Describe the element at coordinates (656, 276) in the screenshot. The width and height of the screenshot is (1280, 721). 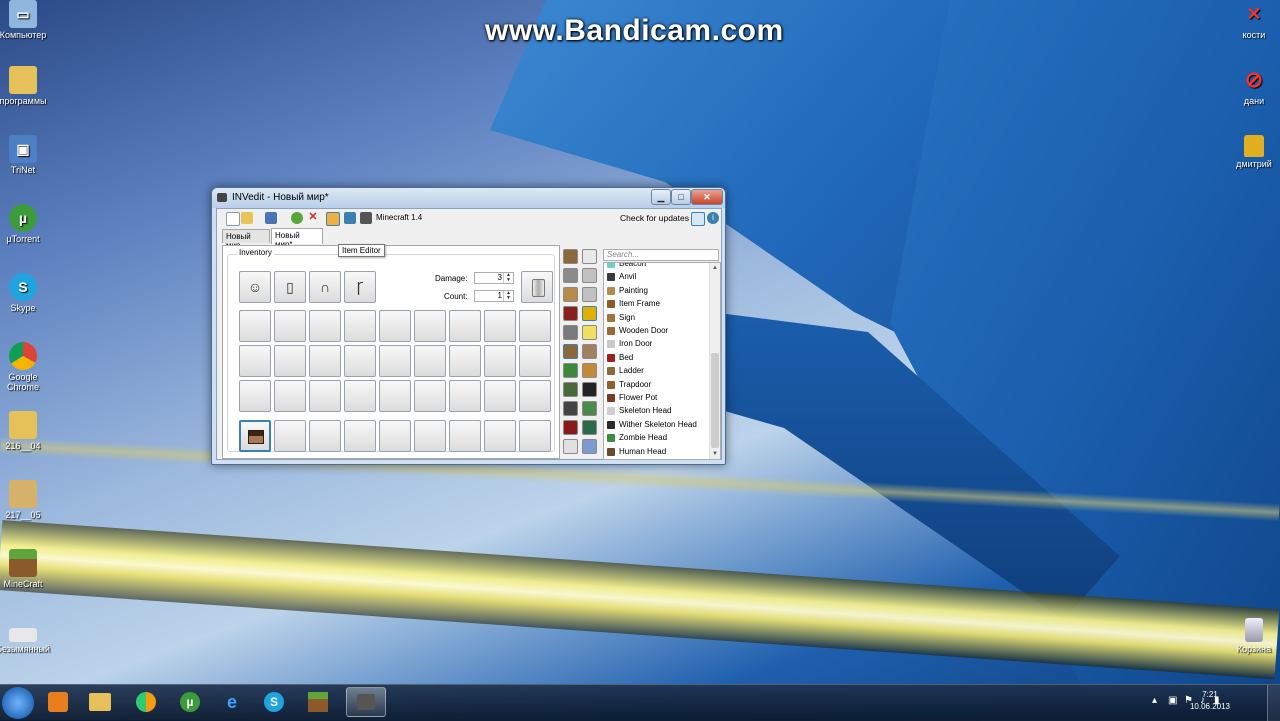
I see `item-list-entry: Anvil` at that location.